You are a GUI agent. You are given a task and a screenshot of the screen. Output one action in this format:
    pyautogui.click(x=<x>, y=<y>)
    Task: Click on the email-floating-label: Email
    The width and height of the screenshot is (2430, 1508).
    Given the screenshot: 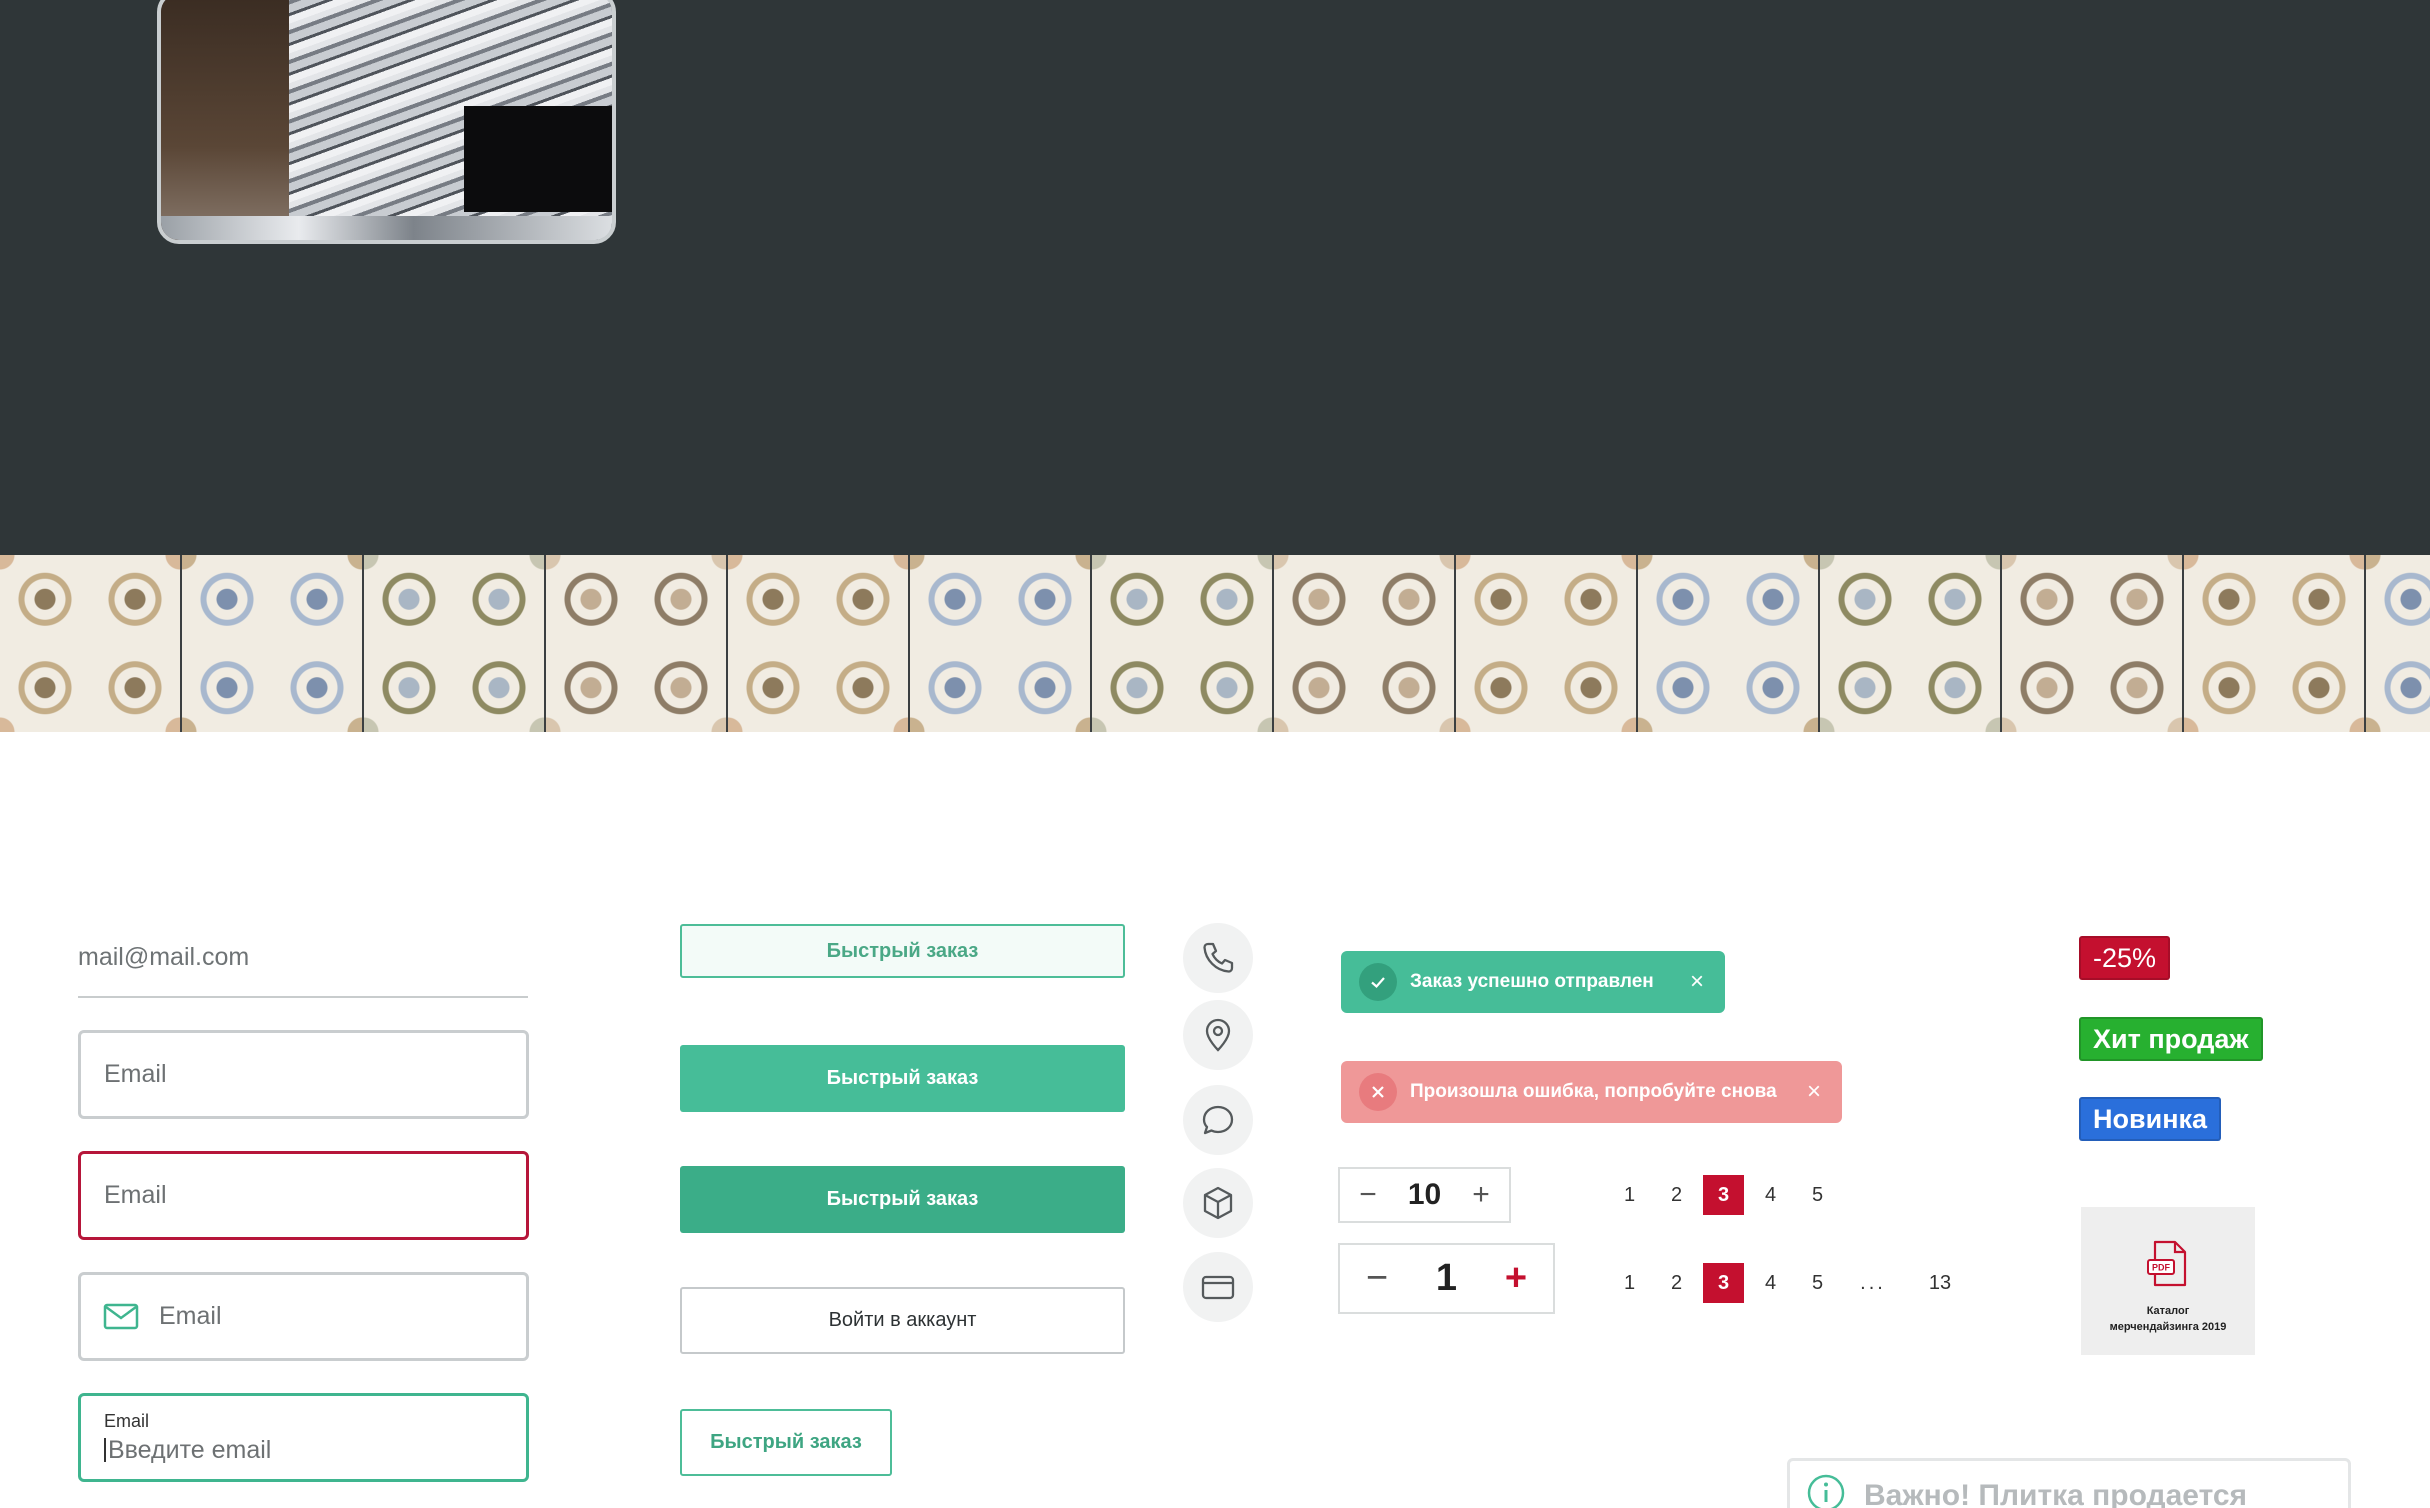 What is the action you would take?
    pyautogui.click(x=127, y=1420)
    